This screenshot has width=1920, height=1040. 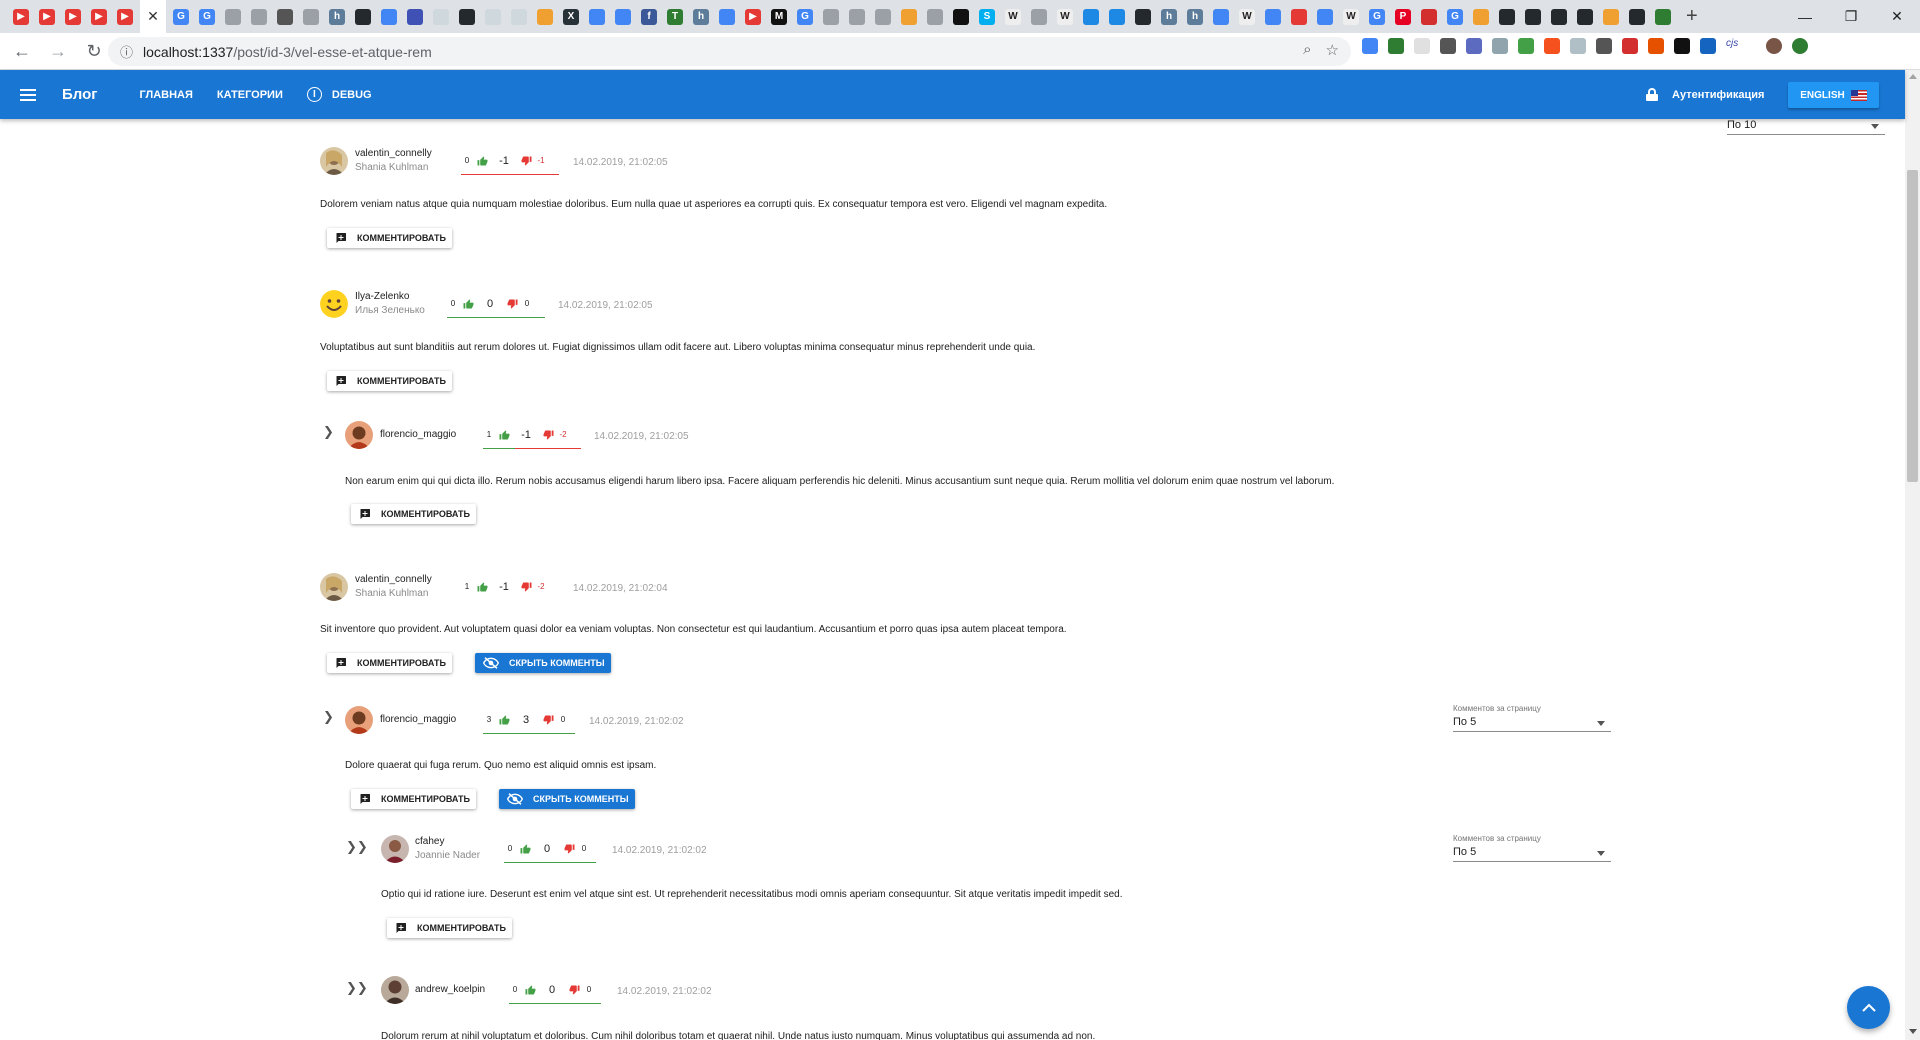 I want to click on scroll-up-arrow-icon, so click(x=1913, y=76).